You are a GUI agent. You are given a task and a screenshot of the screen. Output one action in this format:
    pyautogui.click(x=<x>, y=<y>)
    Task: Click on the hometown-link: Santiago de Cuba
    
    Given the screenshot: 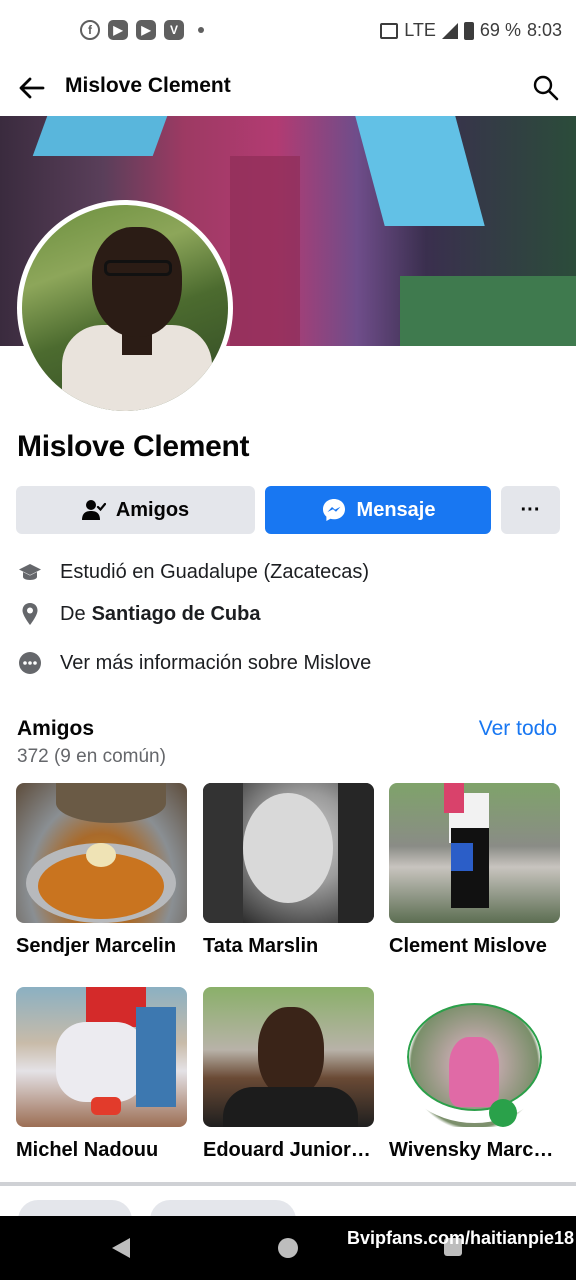 What is the action you would take?
    pyautogui.click(x=176, y=614)
    